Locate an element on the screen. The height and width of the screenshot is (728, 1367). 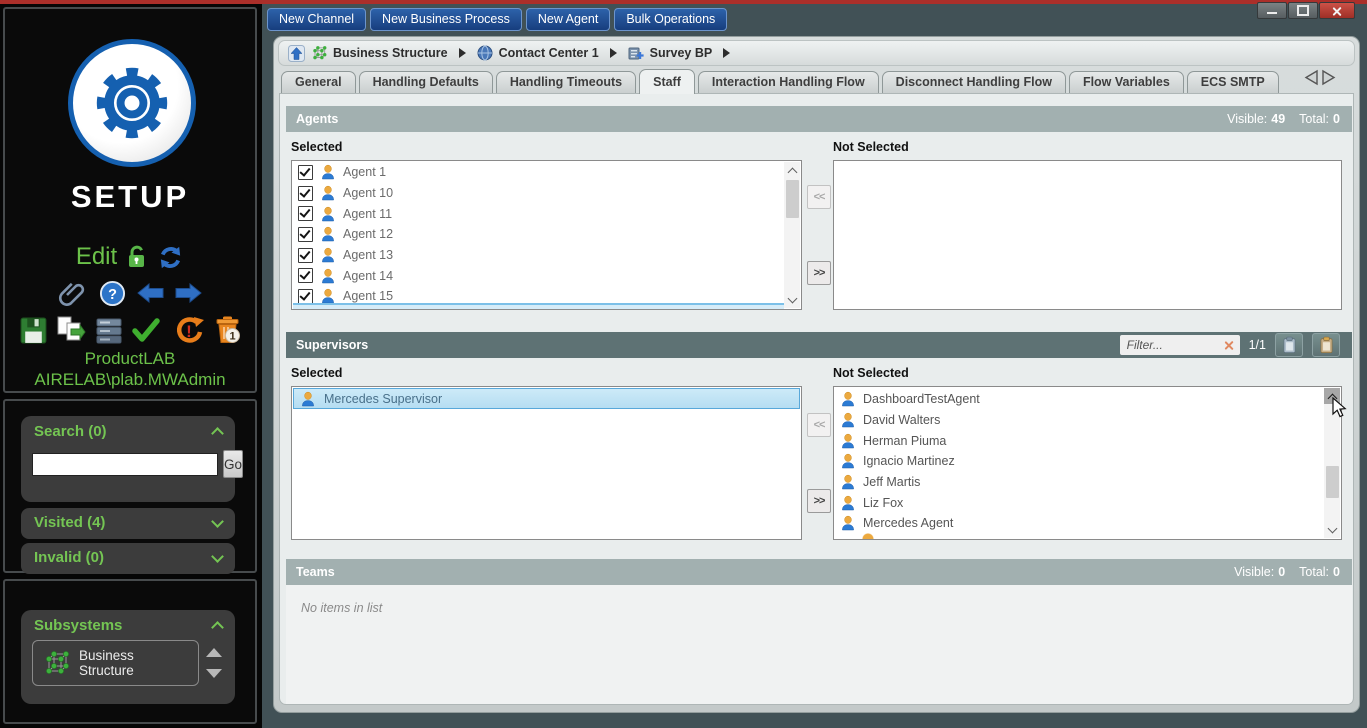
toolbar-button: New Business Process is located at coordinates (446, 19).